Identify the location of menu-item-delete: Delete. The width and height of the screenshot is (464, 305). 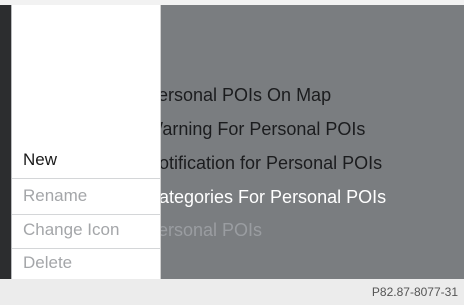
(86, 263).